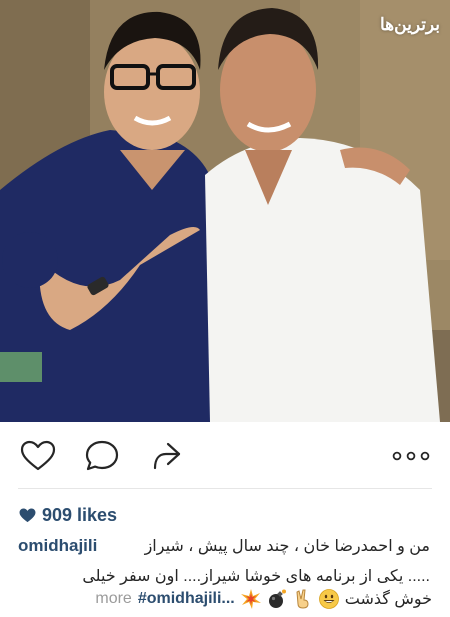 The image size is (450, 617). I want to click on share-button, so click(166, 456).